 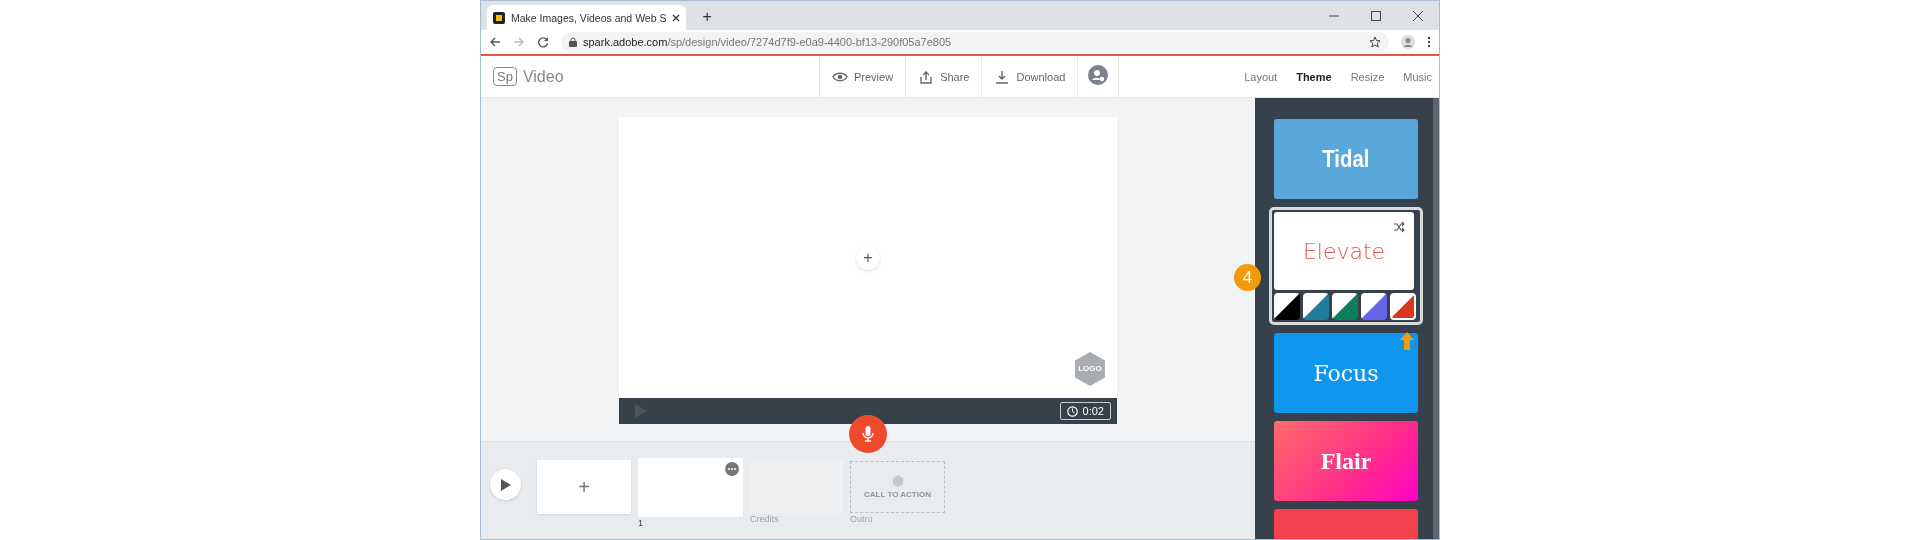 What do you see at coordinates (1002, 76) in the screenshot?
I see `download-icon` at bounding box center [1002, 76].